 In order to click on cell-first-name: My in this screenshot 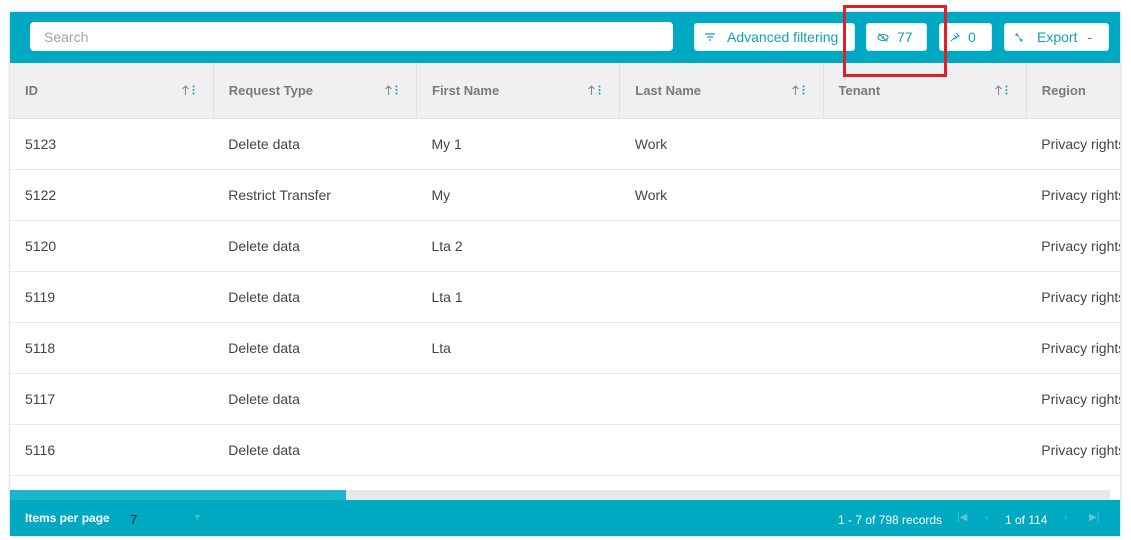, I will do `click(518, 195)`.